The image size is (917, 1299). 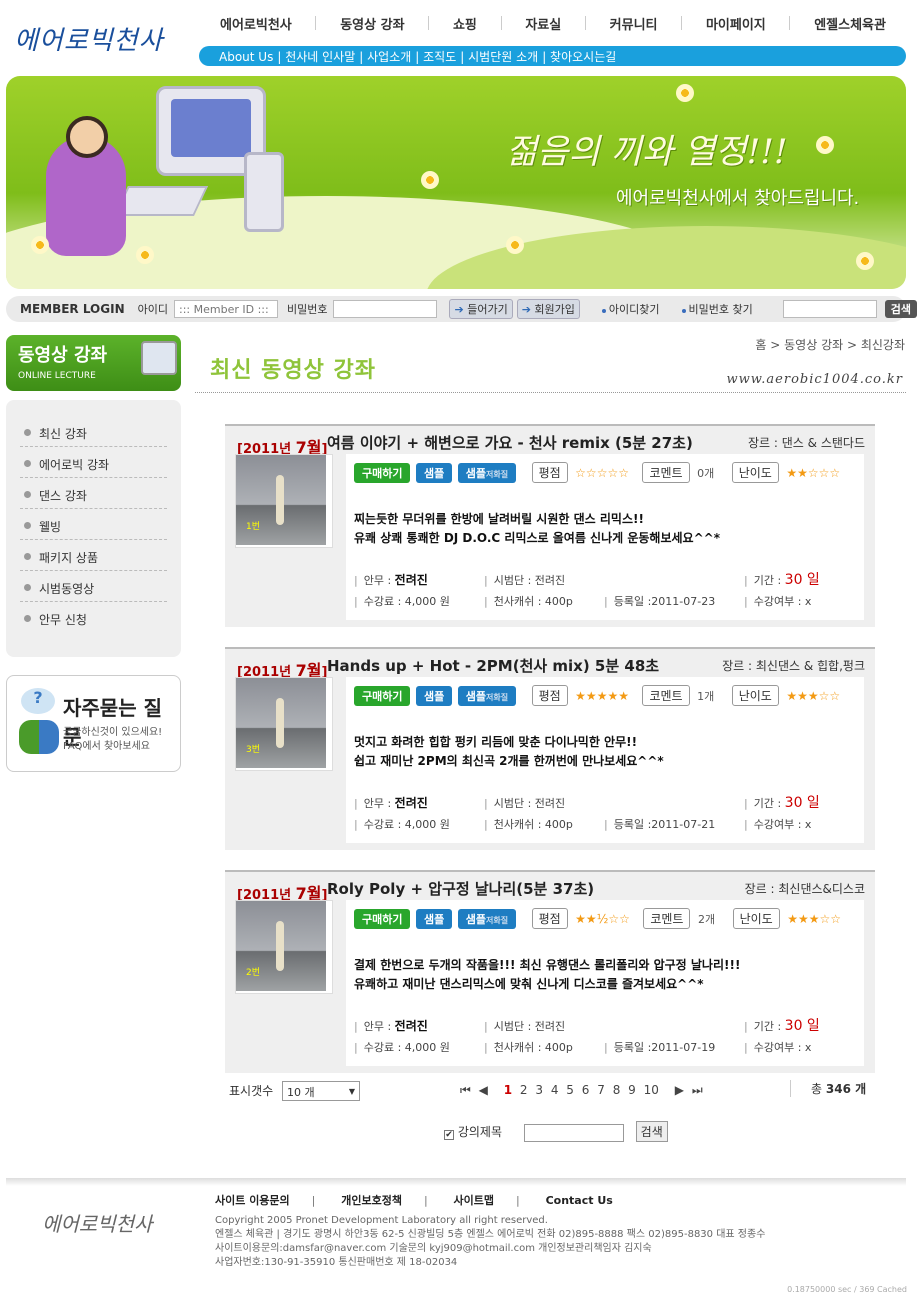 What do you see at coordinates (106, 746) in the screenshot?
I see `faq-line2: FAQ에서 찾아보세요` at bounding box center [106, 746].